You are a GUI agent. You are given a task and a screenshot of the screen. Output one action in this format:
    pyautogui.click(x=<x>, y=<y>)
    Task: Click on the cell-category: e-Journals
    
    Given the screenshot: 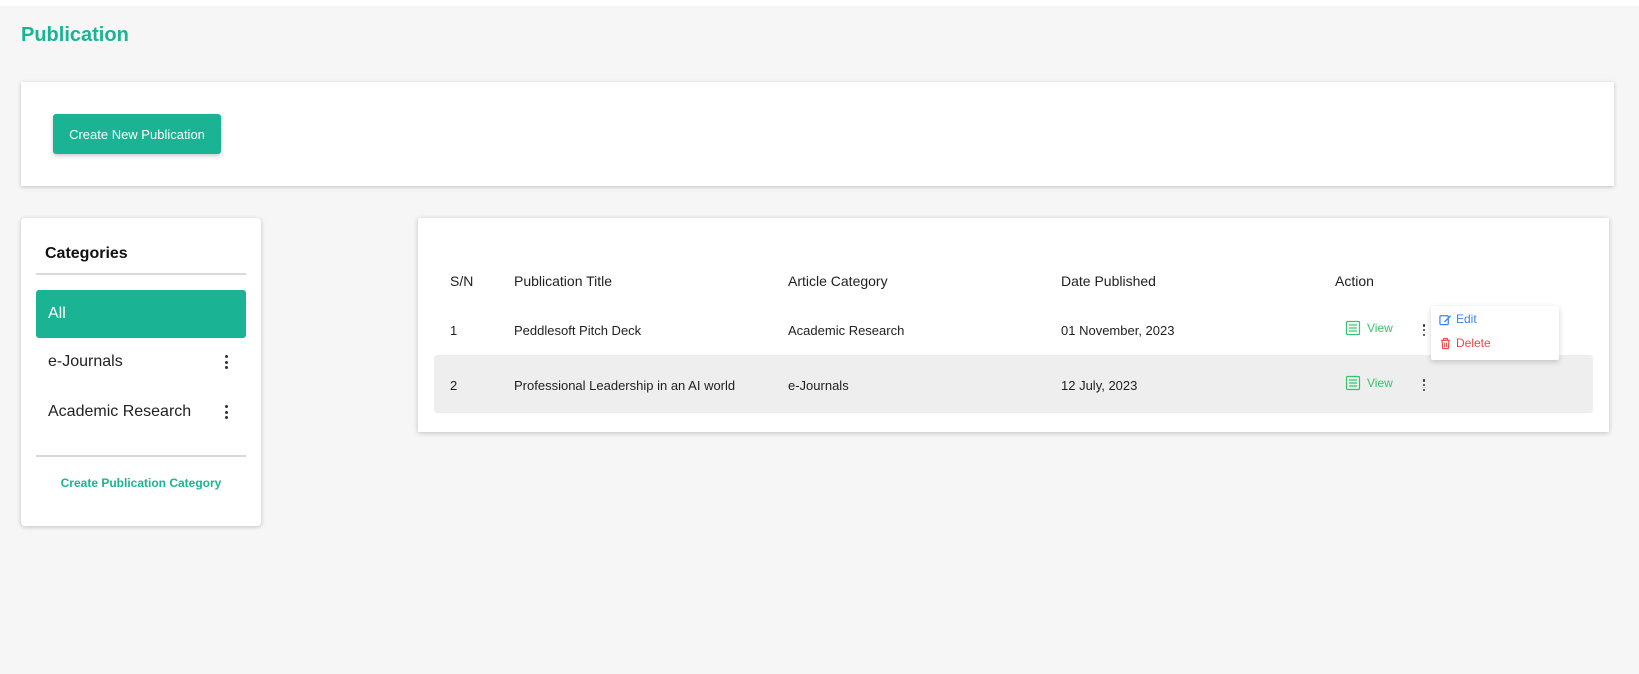 What is the action you would take?
    pyautogui.click(x=818, y=385)
    